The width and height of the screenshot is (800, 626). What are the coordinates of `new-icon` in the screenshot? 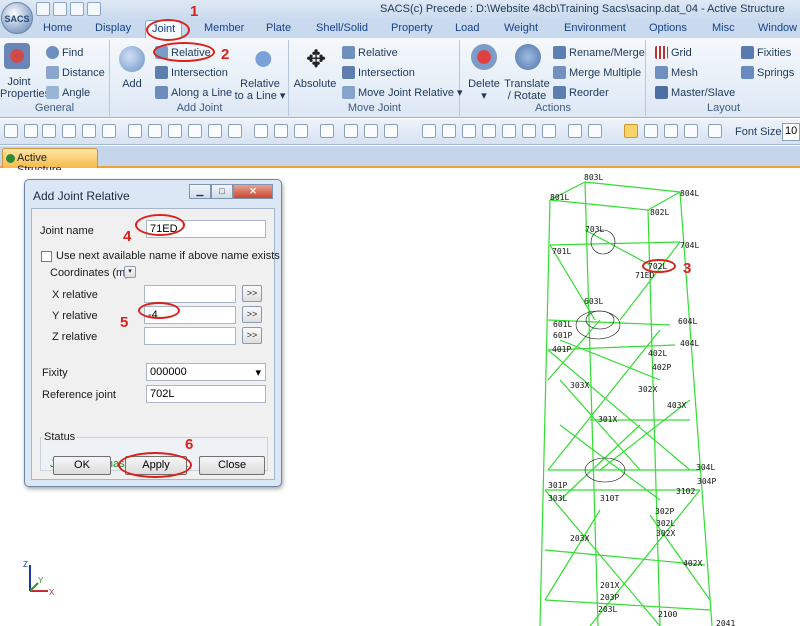 It's located at (11, 131).